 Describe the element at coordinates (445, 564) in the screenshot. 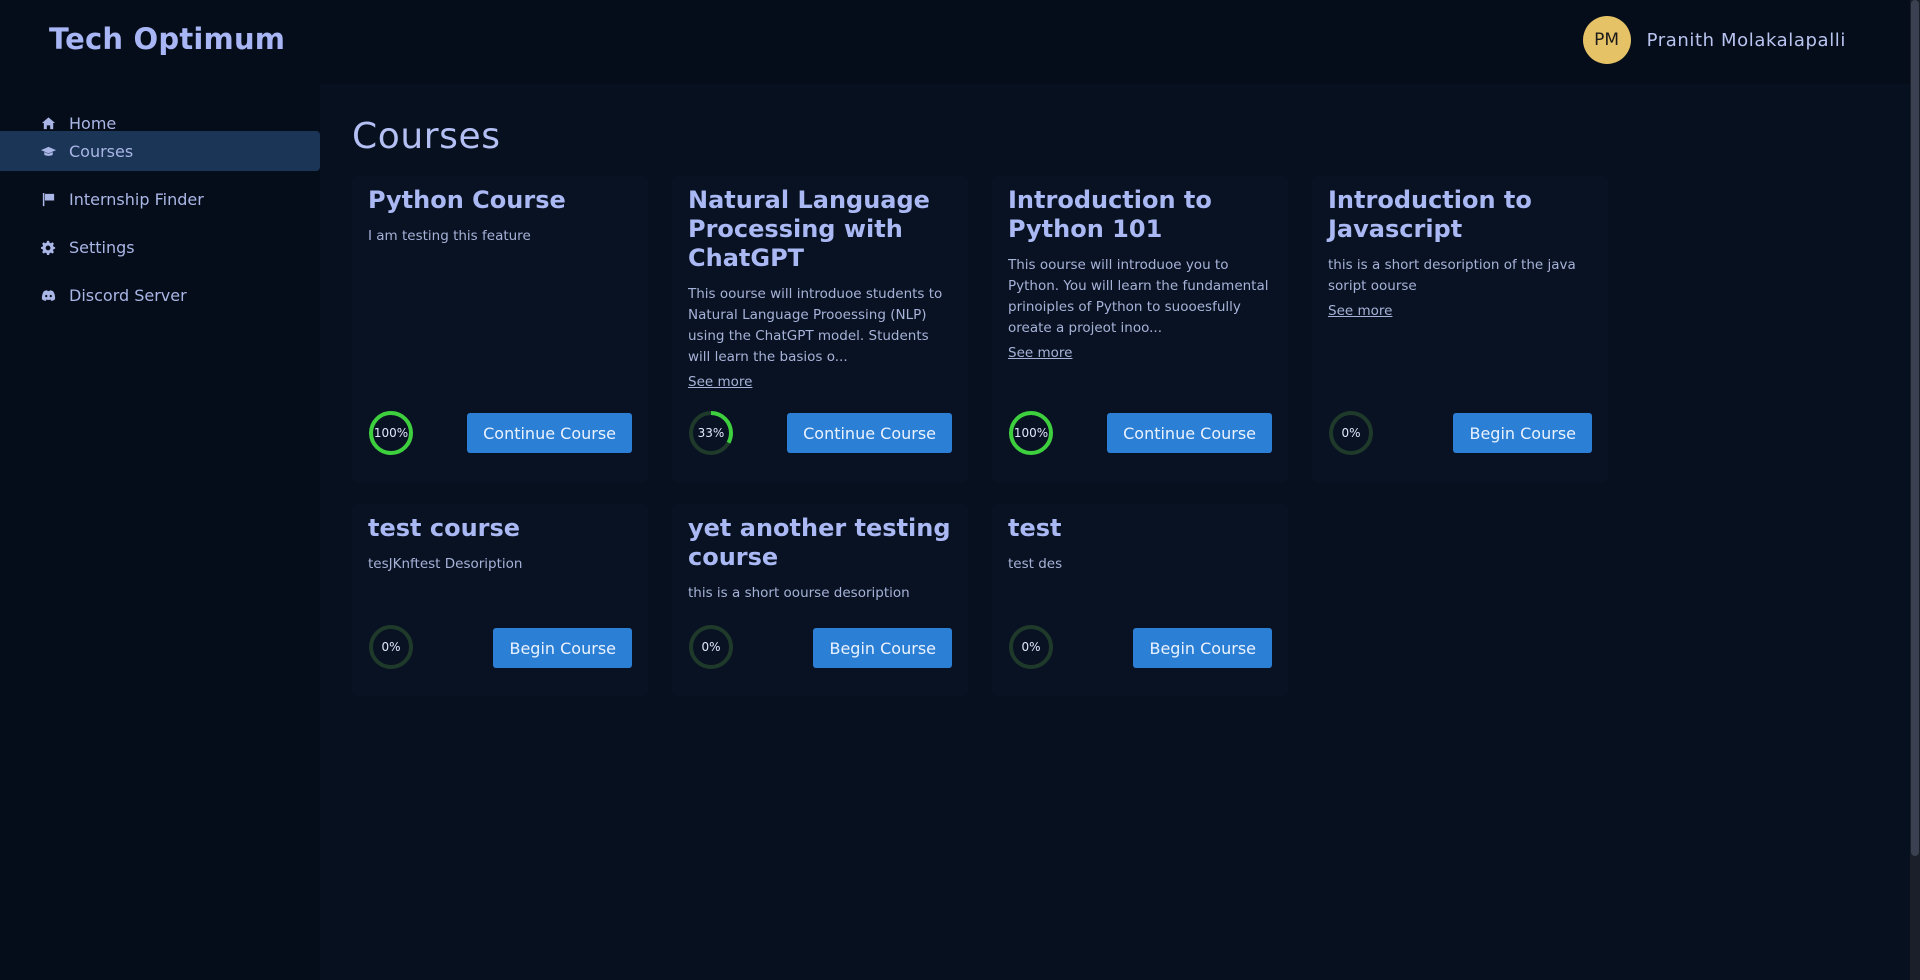

I see `course-description: tesJKnftest Desoription` at that location.